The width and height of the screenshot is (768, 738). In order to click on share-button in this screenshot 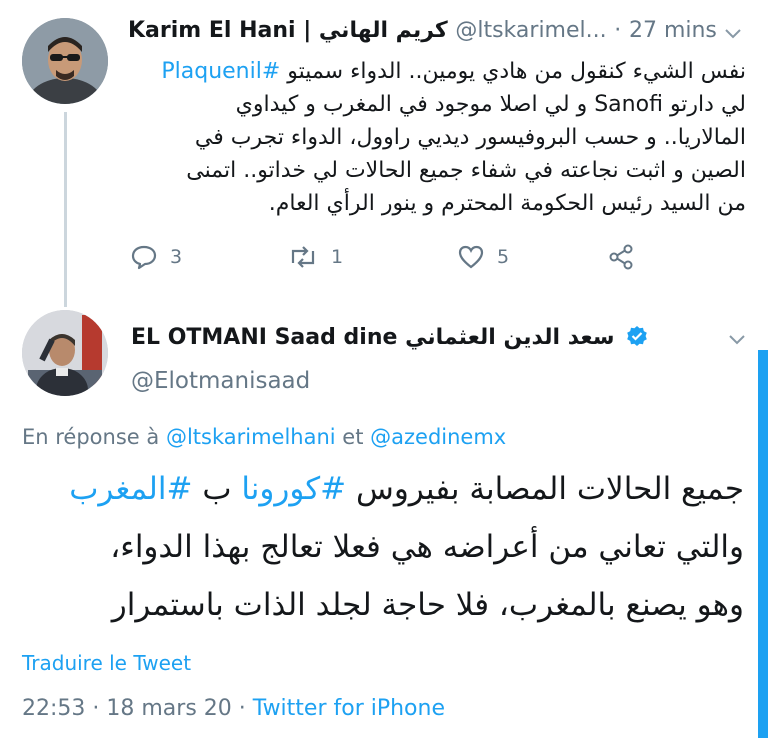, I will do `click(621, 257)`.